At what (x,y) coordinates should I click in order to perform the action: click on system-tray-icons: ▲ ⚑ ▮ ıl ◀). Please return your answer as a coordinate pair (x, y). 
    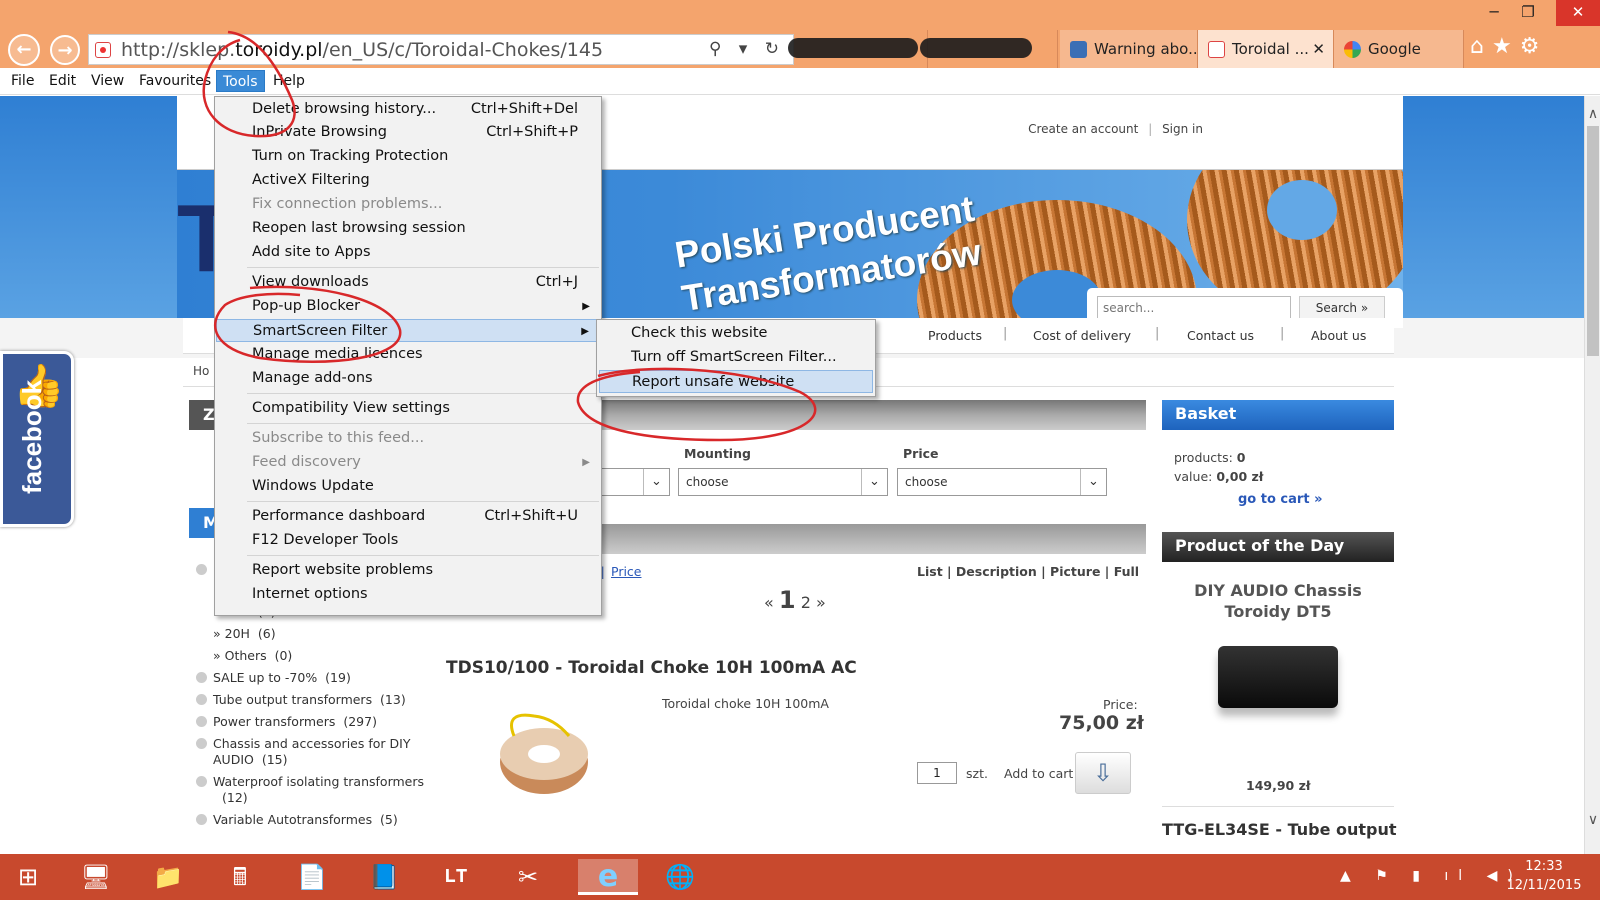
    Looking at the image, I should click on (1431, 876).